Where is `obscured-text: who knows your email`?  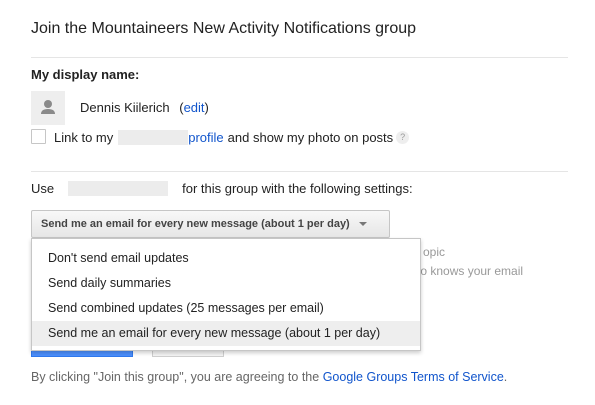 obscured-text: who knows your email is located at coordinates (464, 271).